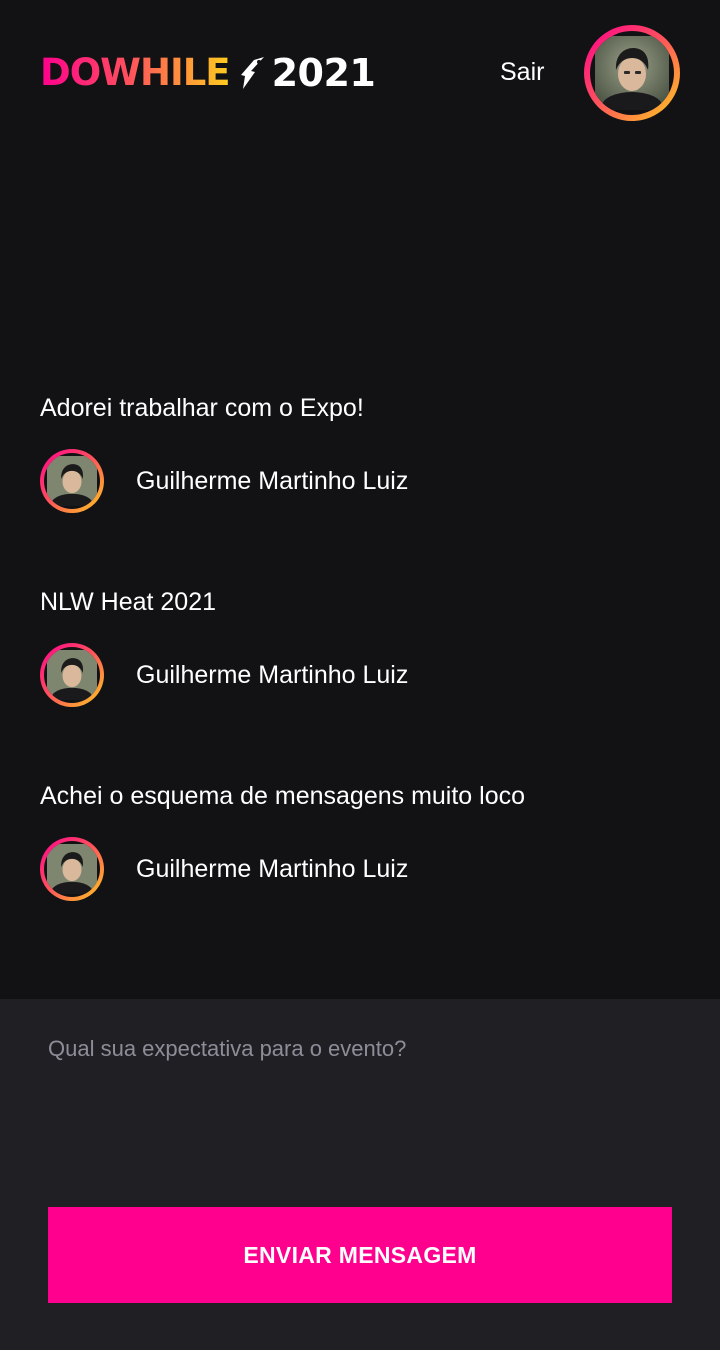 This screenshot has height=1350, width=720. I want to click on message-content: Adorei trabalhar com o Expo!, so click(202, 408).